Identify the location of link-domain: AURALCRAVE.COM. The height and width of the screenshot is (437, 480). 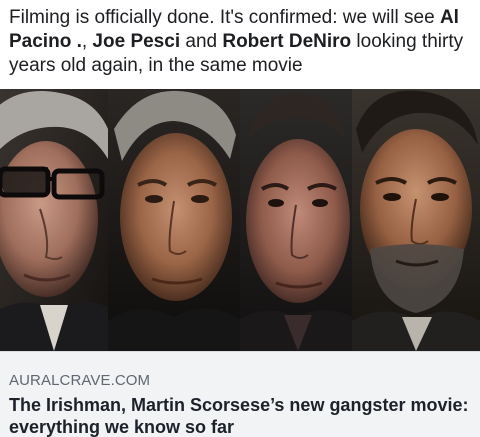
(80, 380).